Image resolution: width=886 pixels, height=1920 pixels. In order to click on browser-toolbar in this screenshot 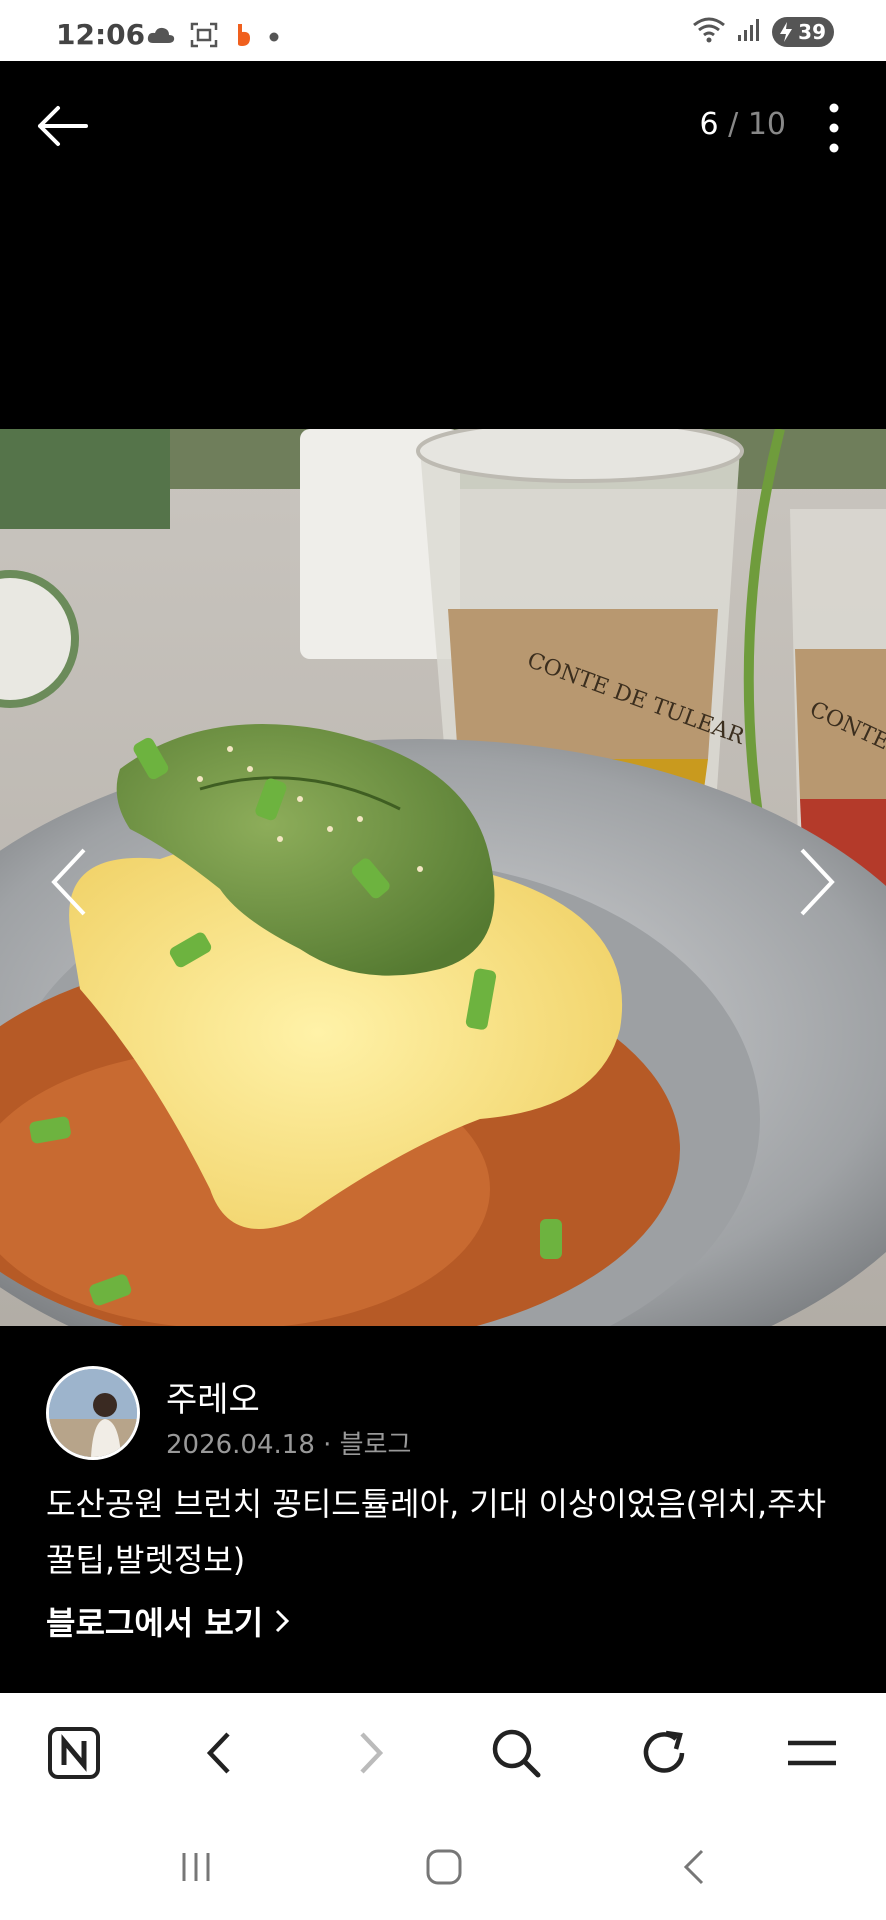, I will do `click(443, 1753)`.